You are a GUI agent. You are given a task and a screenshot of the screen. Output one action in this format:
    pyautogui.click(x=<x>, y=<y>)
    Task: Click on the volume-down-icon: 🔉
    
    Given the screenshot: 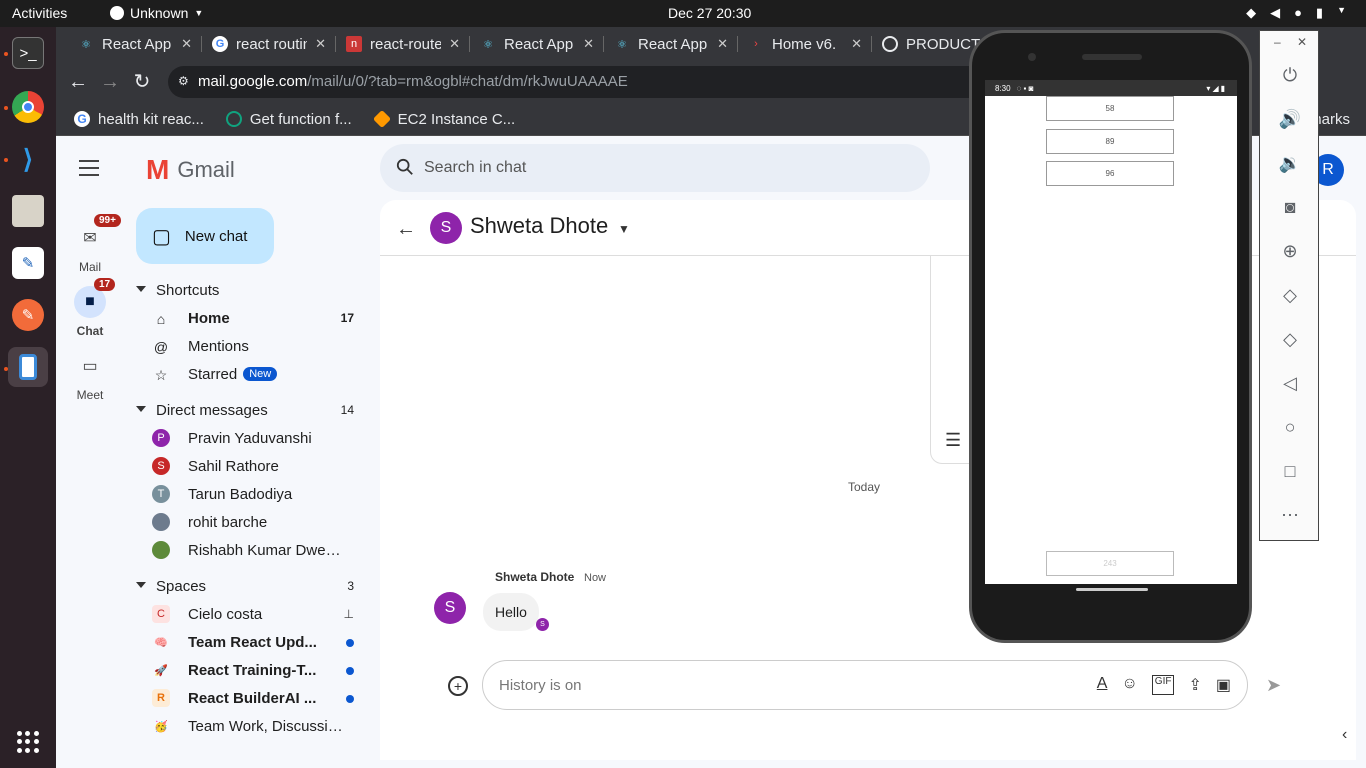 What is the action you would take?
    pyautogui.click(x=1290, y=163)
    